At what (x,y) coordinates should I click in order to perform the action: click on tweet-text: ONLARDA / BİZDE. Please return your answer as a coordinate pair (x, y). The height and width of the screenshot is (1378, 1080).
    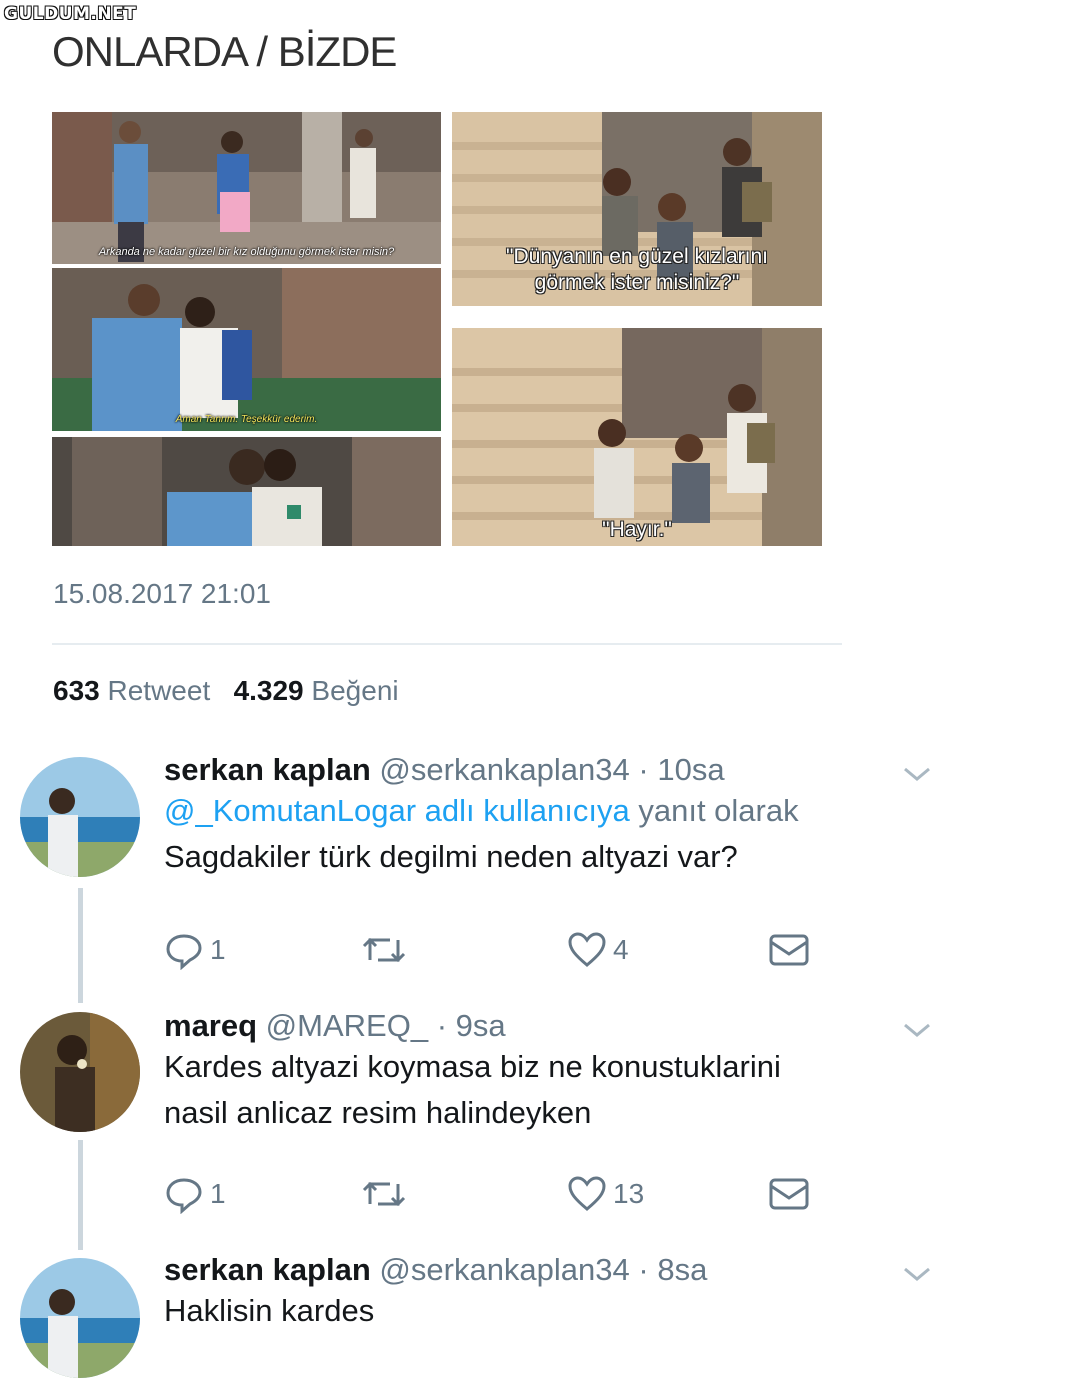
    Looking at the image, I should click on (224, 51).